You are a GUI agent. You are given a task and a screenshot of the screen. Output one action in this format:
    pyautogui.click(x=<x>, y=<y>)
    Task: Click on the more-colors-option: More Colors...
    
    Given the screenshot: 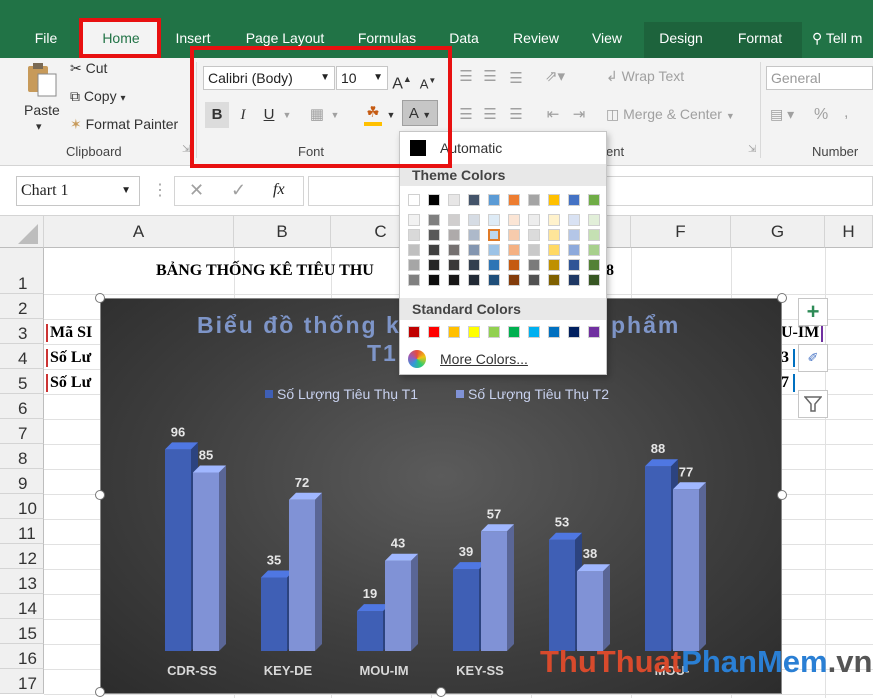 What is the action you would take?
    pyautogui.click(x=484, y=359)
    